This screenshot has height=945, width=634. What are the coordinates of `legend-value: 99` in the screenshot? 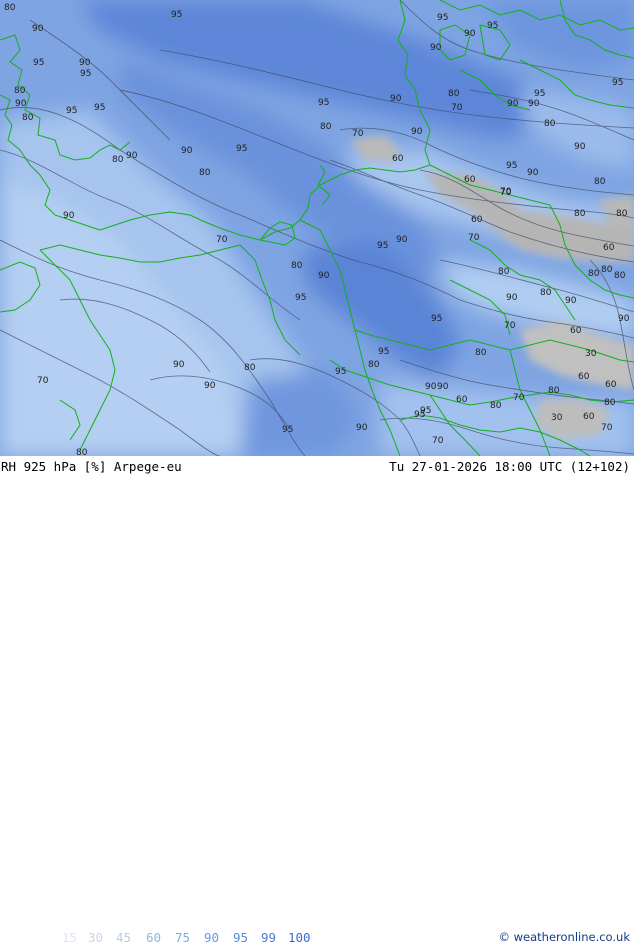 It's located at (269, 937).